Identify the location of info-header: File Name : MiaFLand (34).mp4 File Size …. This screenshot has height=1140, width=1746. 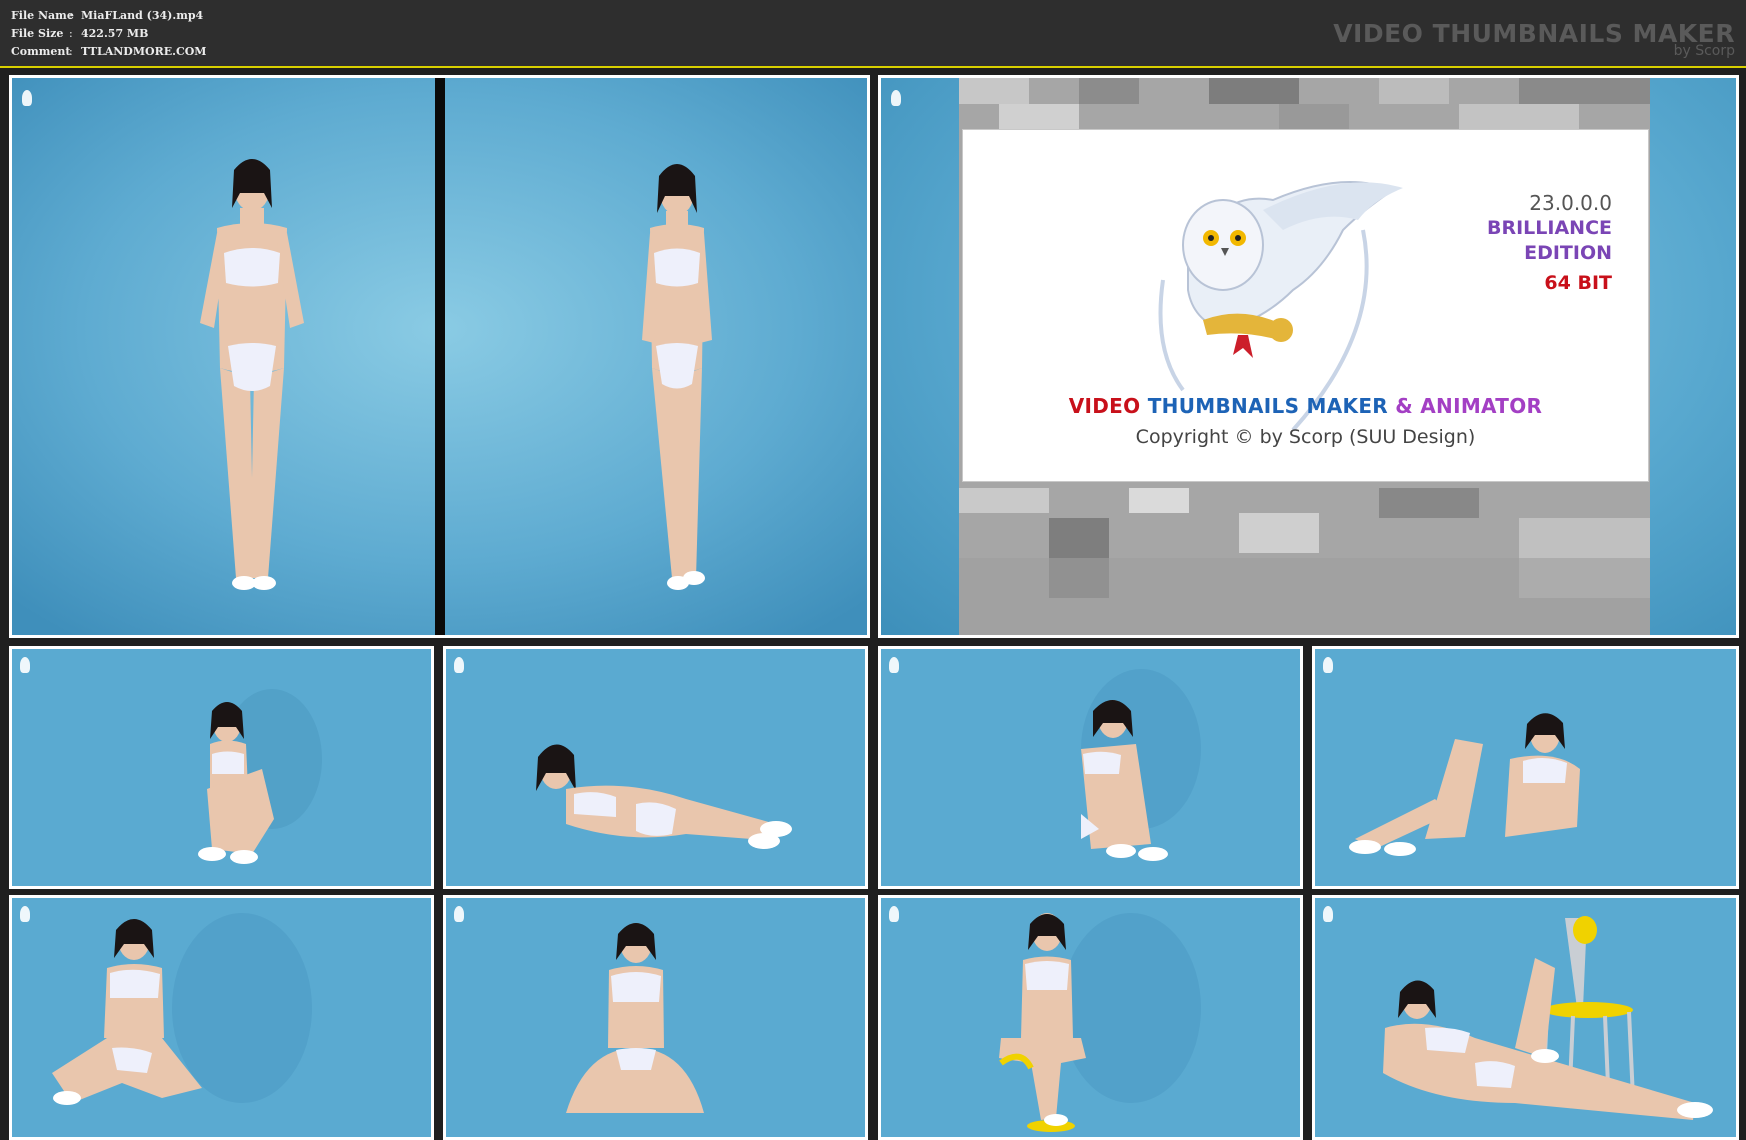
(873, 33).